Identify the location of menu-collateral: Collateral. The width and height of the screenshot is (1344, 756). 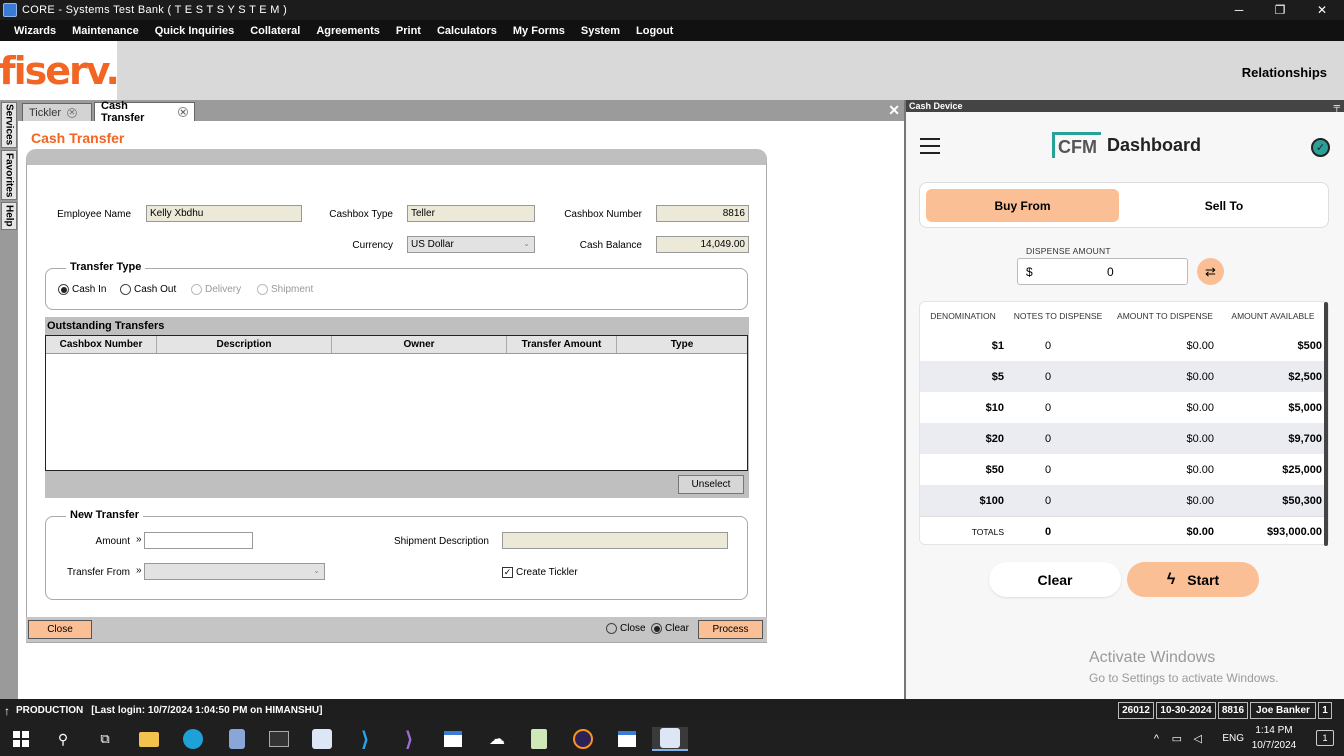
(275, 31).